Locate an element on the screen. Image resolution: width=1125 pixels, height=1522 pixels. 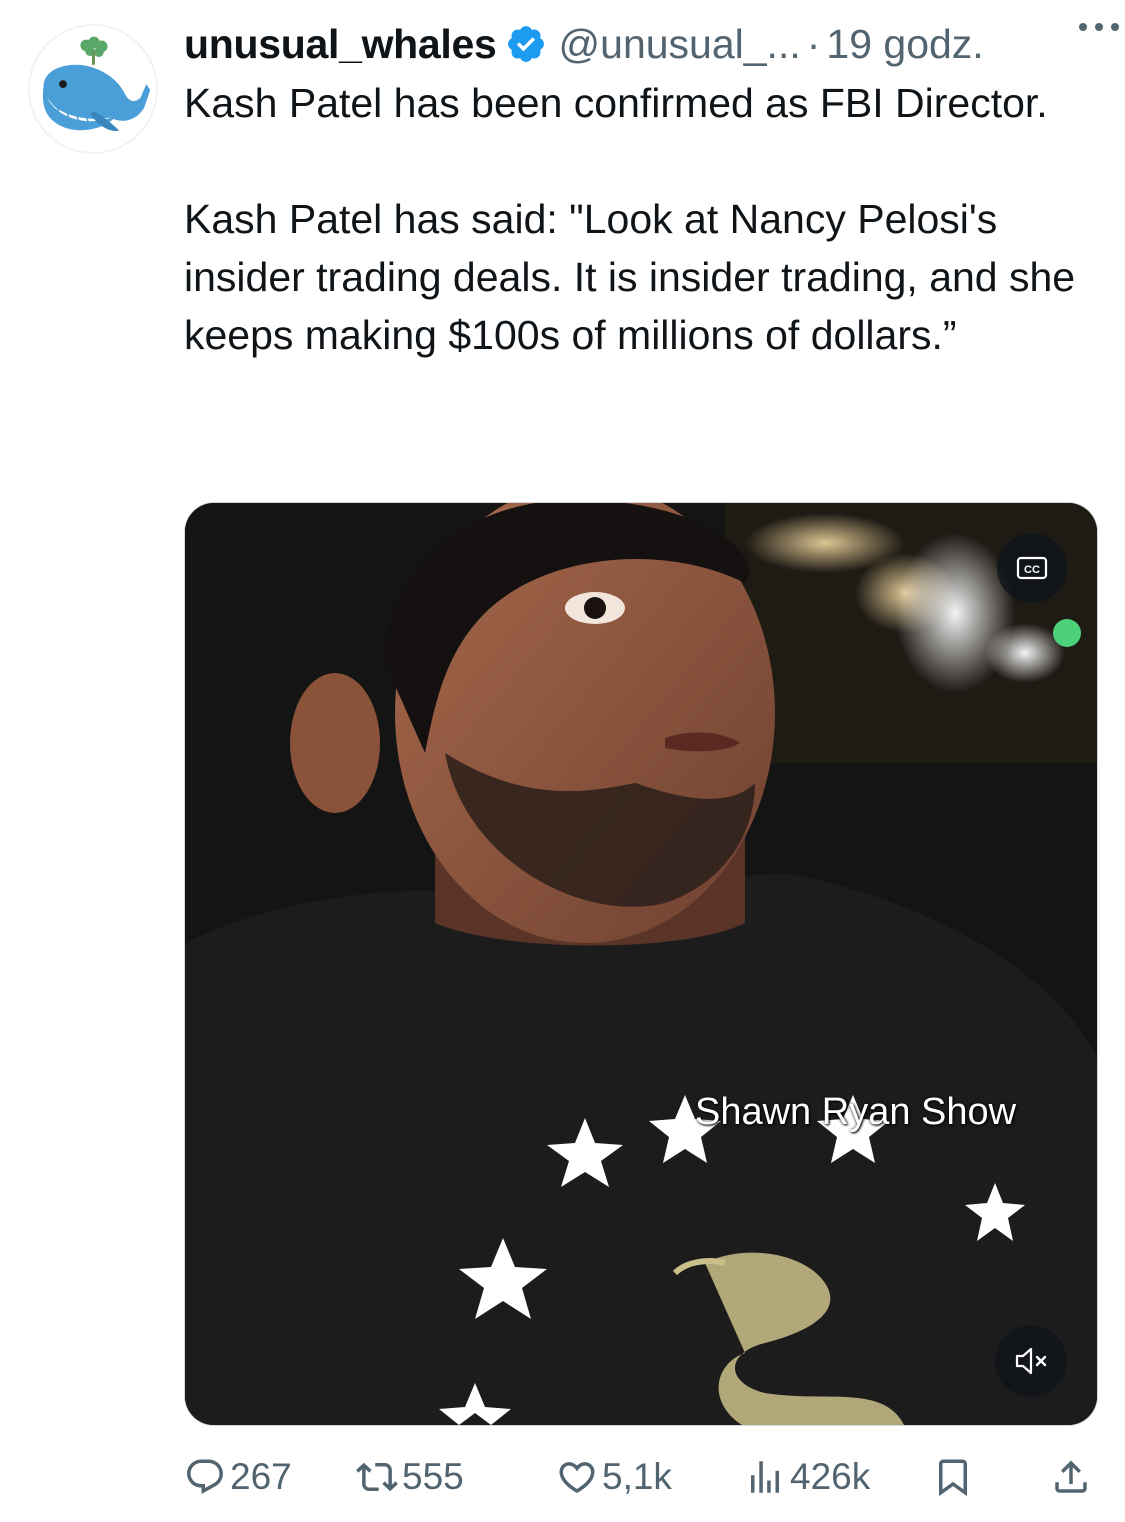
like-count: 5,1k is located at coordinates (637, 1476).